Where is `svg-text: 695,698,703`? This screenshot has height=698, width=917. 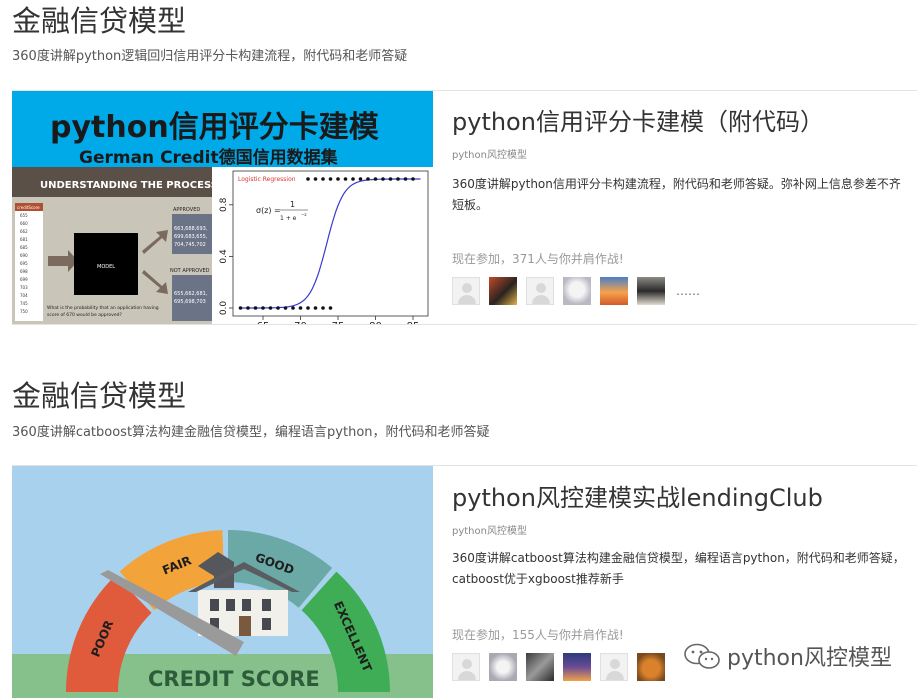 svg-text: 695,698,703 is located at coordinates (190, 302).